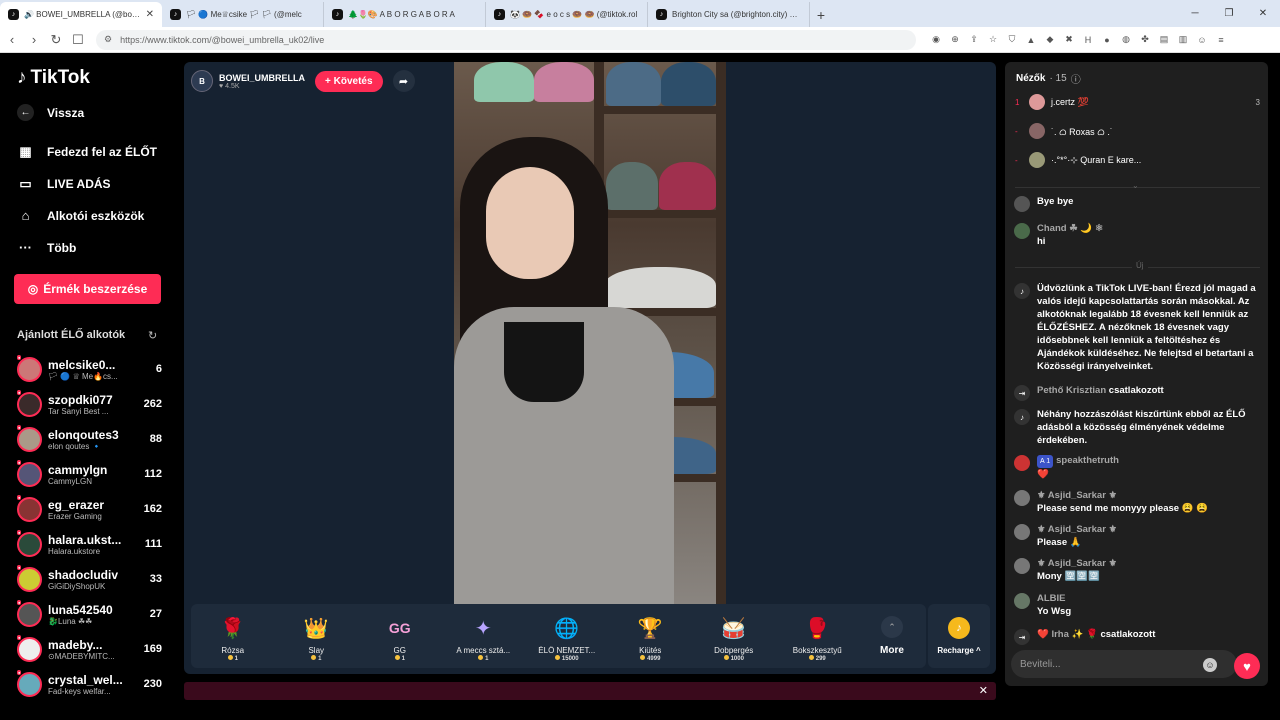 The image size is (1280, 720). What do you see at coordinates (1137, 102) in the screenshot?
I see `viewer-row: 1 j.certz 💯 3` at bounding box center [1137, 102].